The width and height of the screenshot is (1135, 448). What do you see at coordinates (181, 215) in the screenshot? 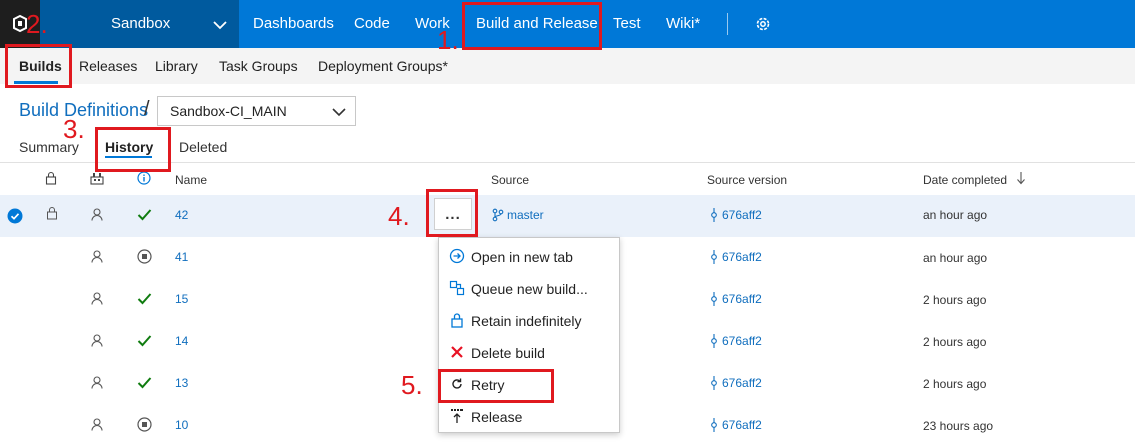
I see `build-number-link: 42` at bounding box center [181, 215].